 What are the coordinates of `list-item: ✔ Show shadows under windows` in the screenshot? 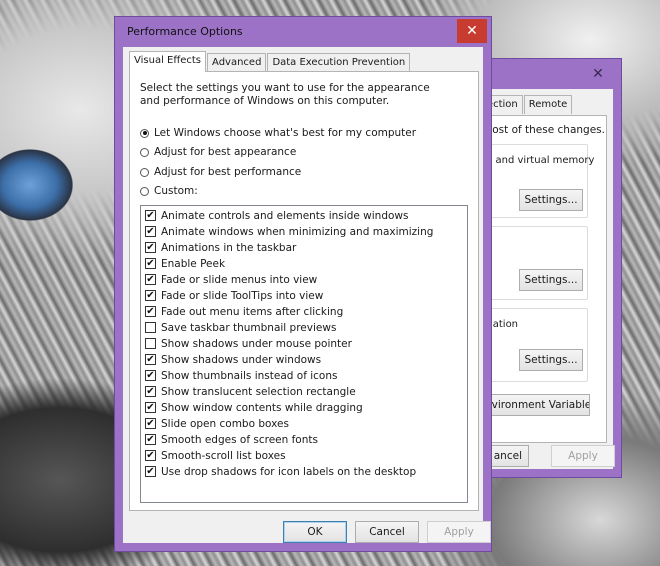 It's located at (233, 359).